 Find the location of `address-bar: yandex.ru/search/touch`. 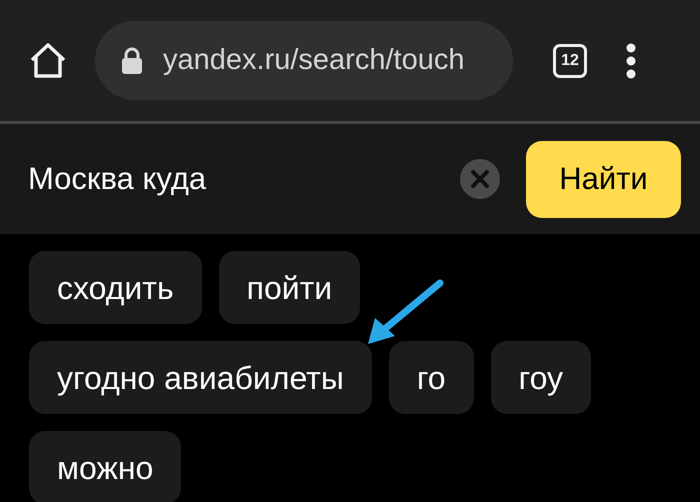

address-bar: yandex.ru/search/touch is located at coordinates (304, 60).